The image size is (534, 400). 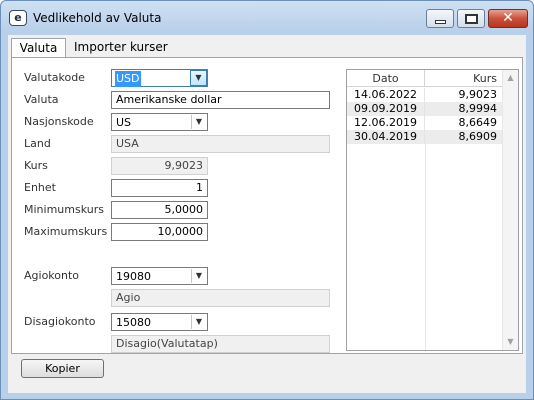 What do you see at coordinates (440, 22) in the screenshot?
I see `minimize-icon` at bounding box center [440, 22].